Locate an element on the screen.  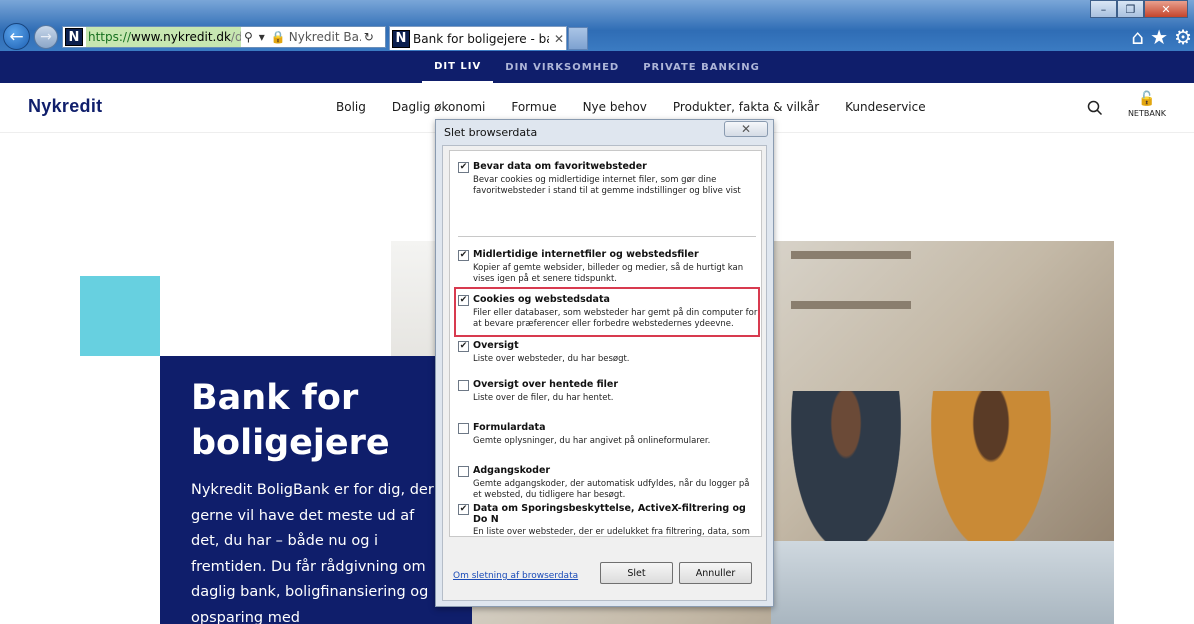
delete-button: Slet is located at coordinates (636, 573).